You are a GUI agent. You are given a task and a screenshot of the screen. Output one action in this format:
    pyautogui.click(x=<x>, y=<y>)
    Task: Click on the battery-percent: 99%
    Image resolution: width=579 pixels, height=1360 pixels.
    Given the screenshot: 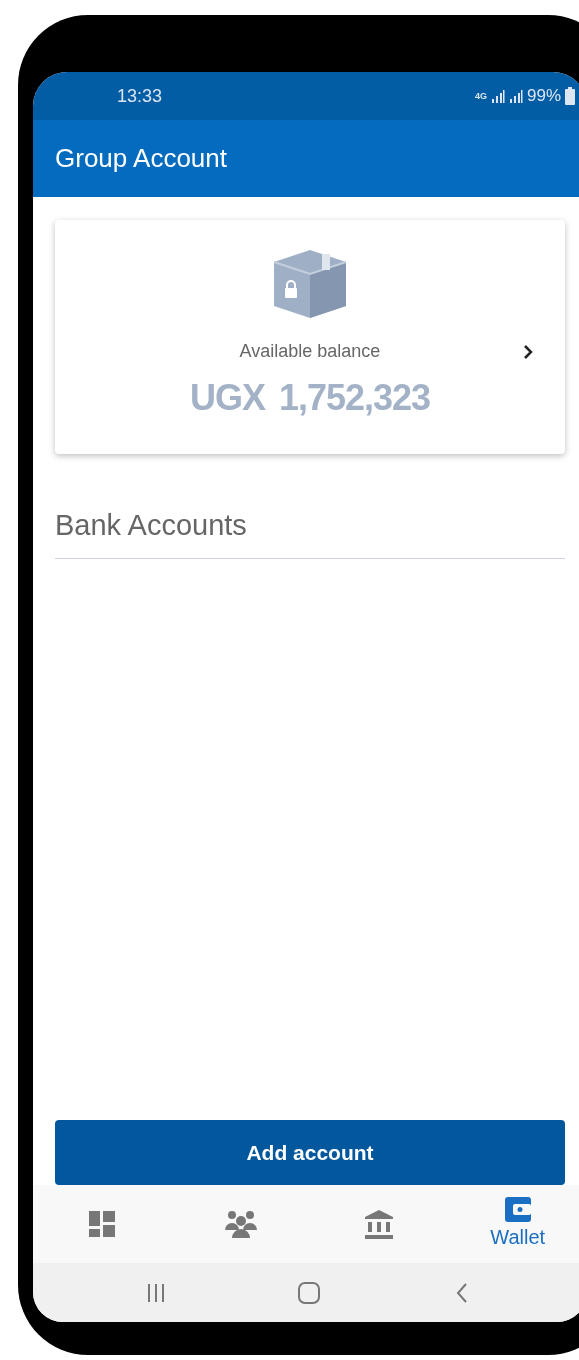 What is the action you would take?
    pyautogui.click(x=543, y=96)
    